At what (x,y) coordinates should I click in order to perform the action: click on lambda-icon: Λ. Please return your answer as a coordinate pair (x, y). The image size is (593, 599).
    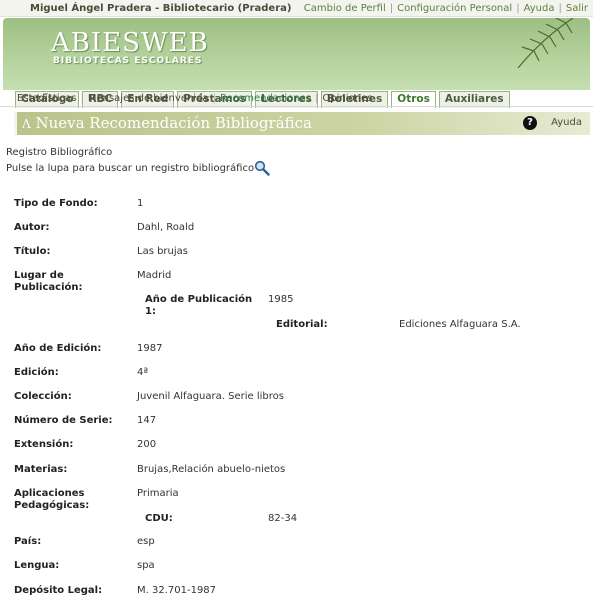
    Looking at the image, I should click on (26, 124).